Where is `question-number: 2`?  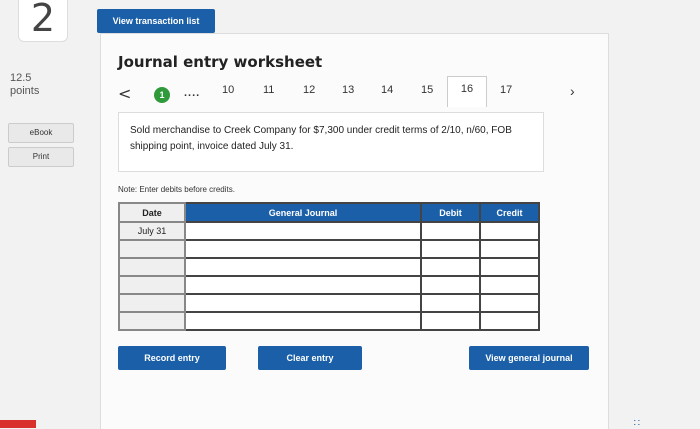 question-number: 2 is located at coordinates (43, 21).